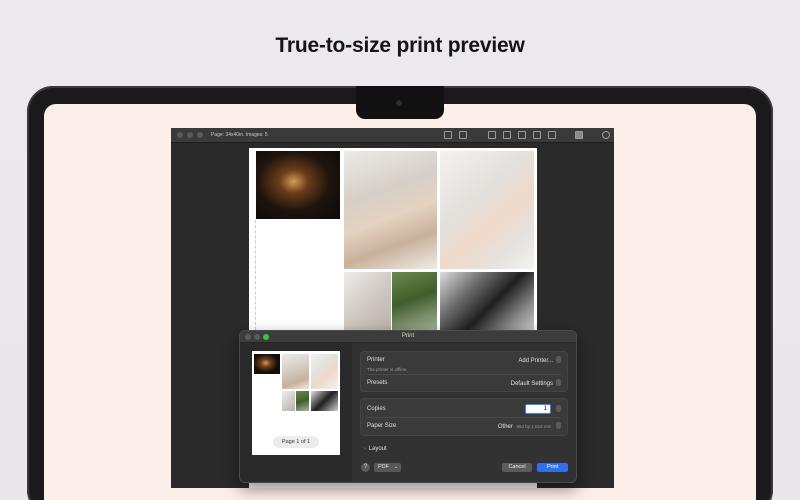 This screenshot has height=500, width=800. I want to click on copies-input: 1, so click(538, 409).